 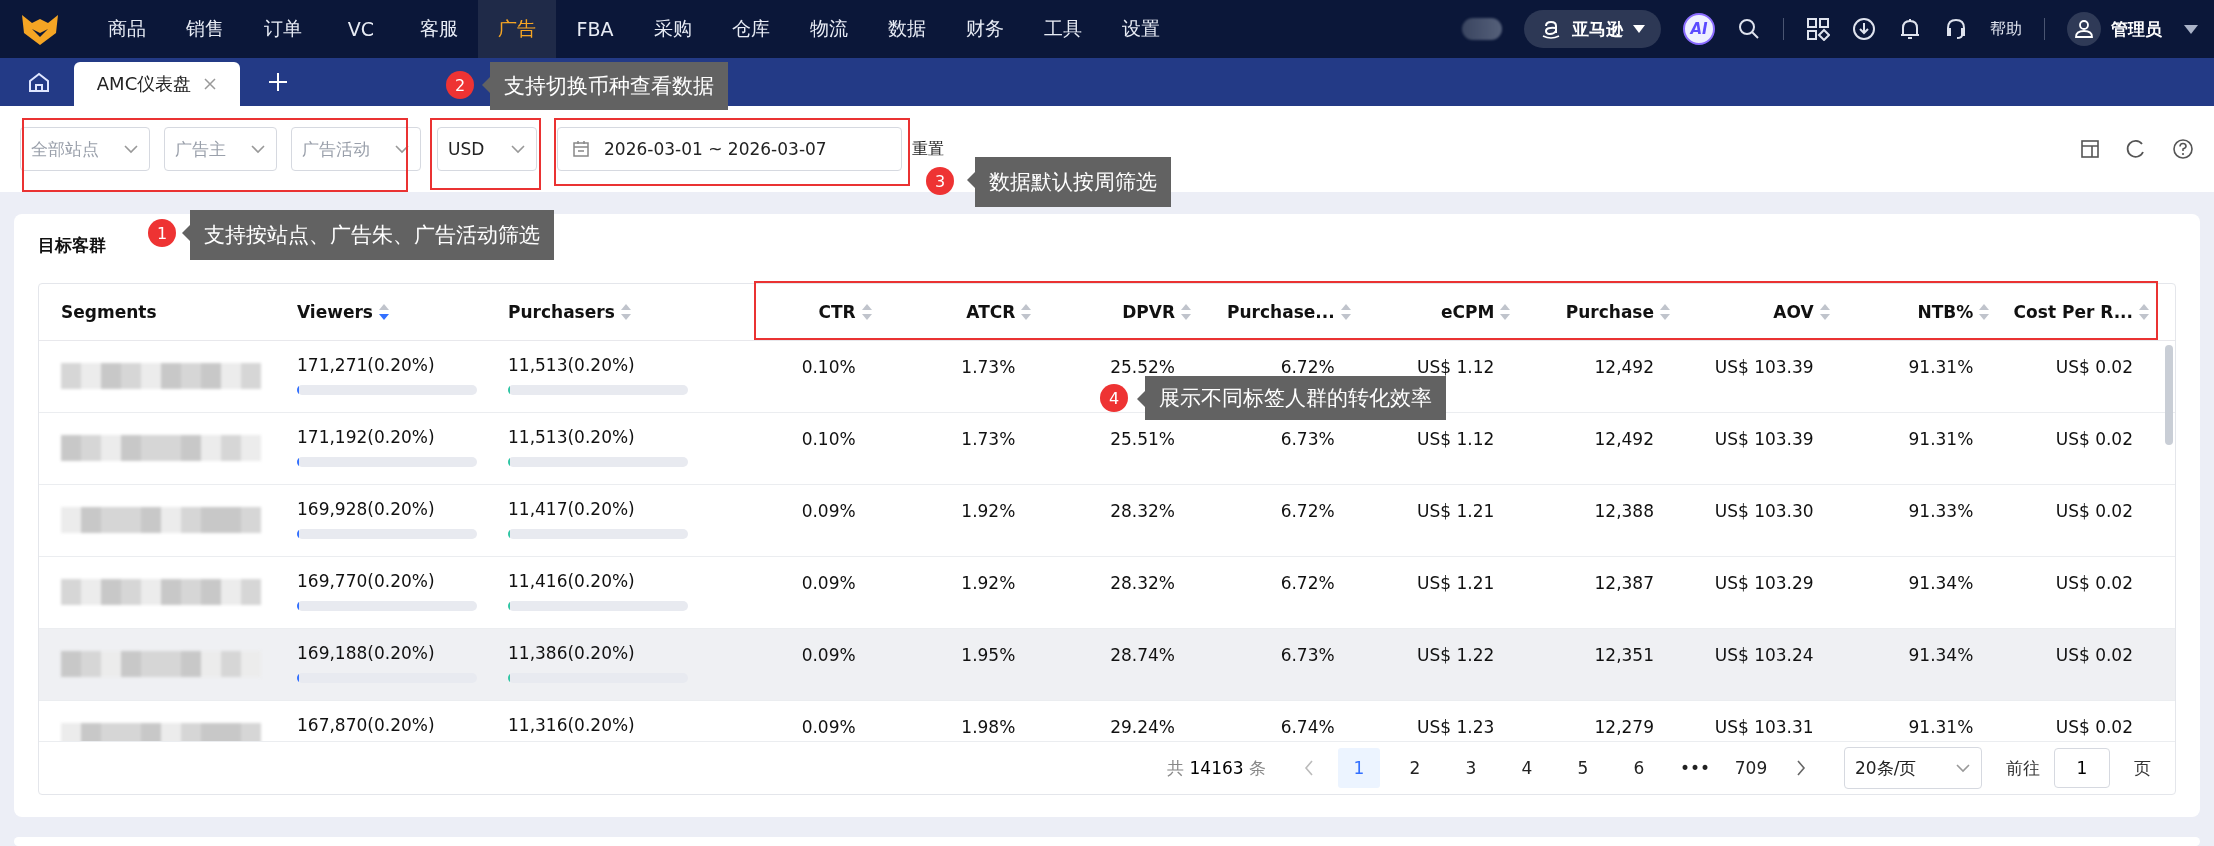 What do you see at coordinates (366, 437) in the screenshot?
I see `table-cell: 171,192(0.20%)` at bounding box center [366, 437].